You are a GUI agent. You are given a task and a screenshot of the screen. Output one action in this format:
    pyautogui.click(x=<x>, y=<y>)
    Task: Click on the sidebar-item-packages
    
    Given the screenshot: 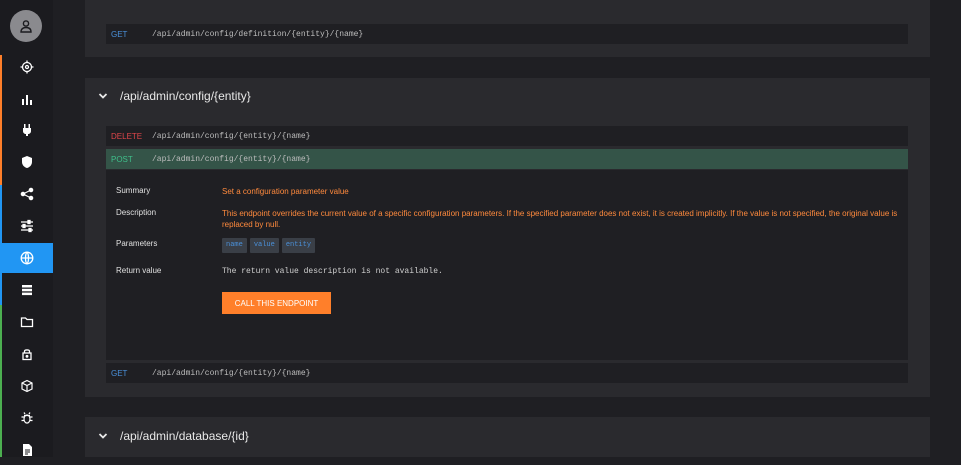 What is the action you would take?
    pyautogui.click(x=26, y=386)
    